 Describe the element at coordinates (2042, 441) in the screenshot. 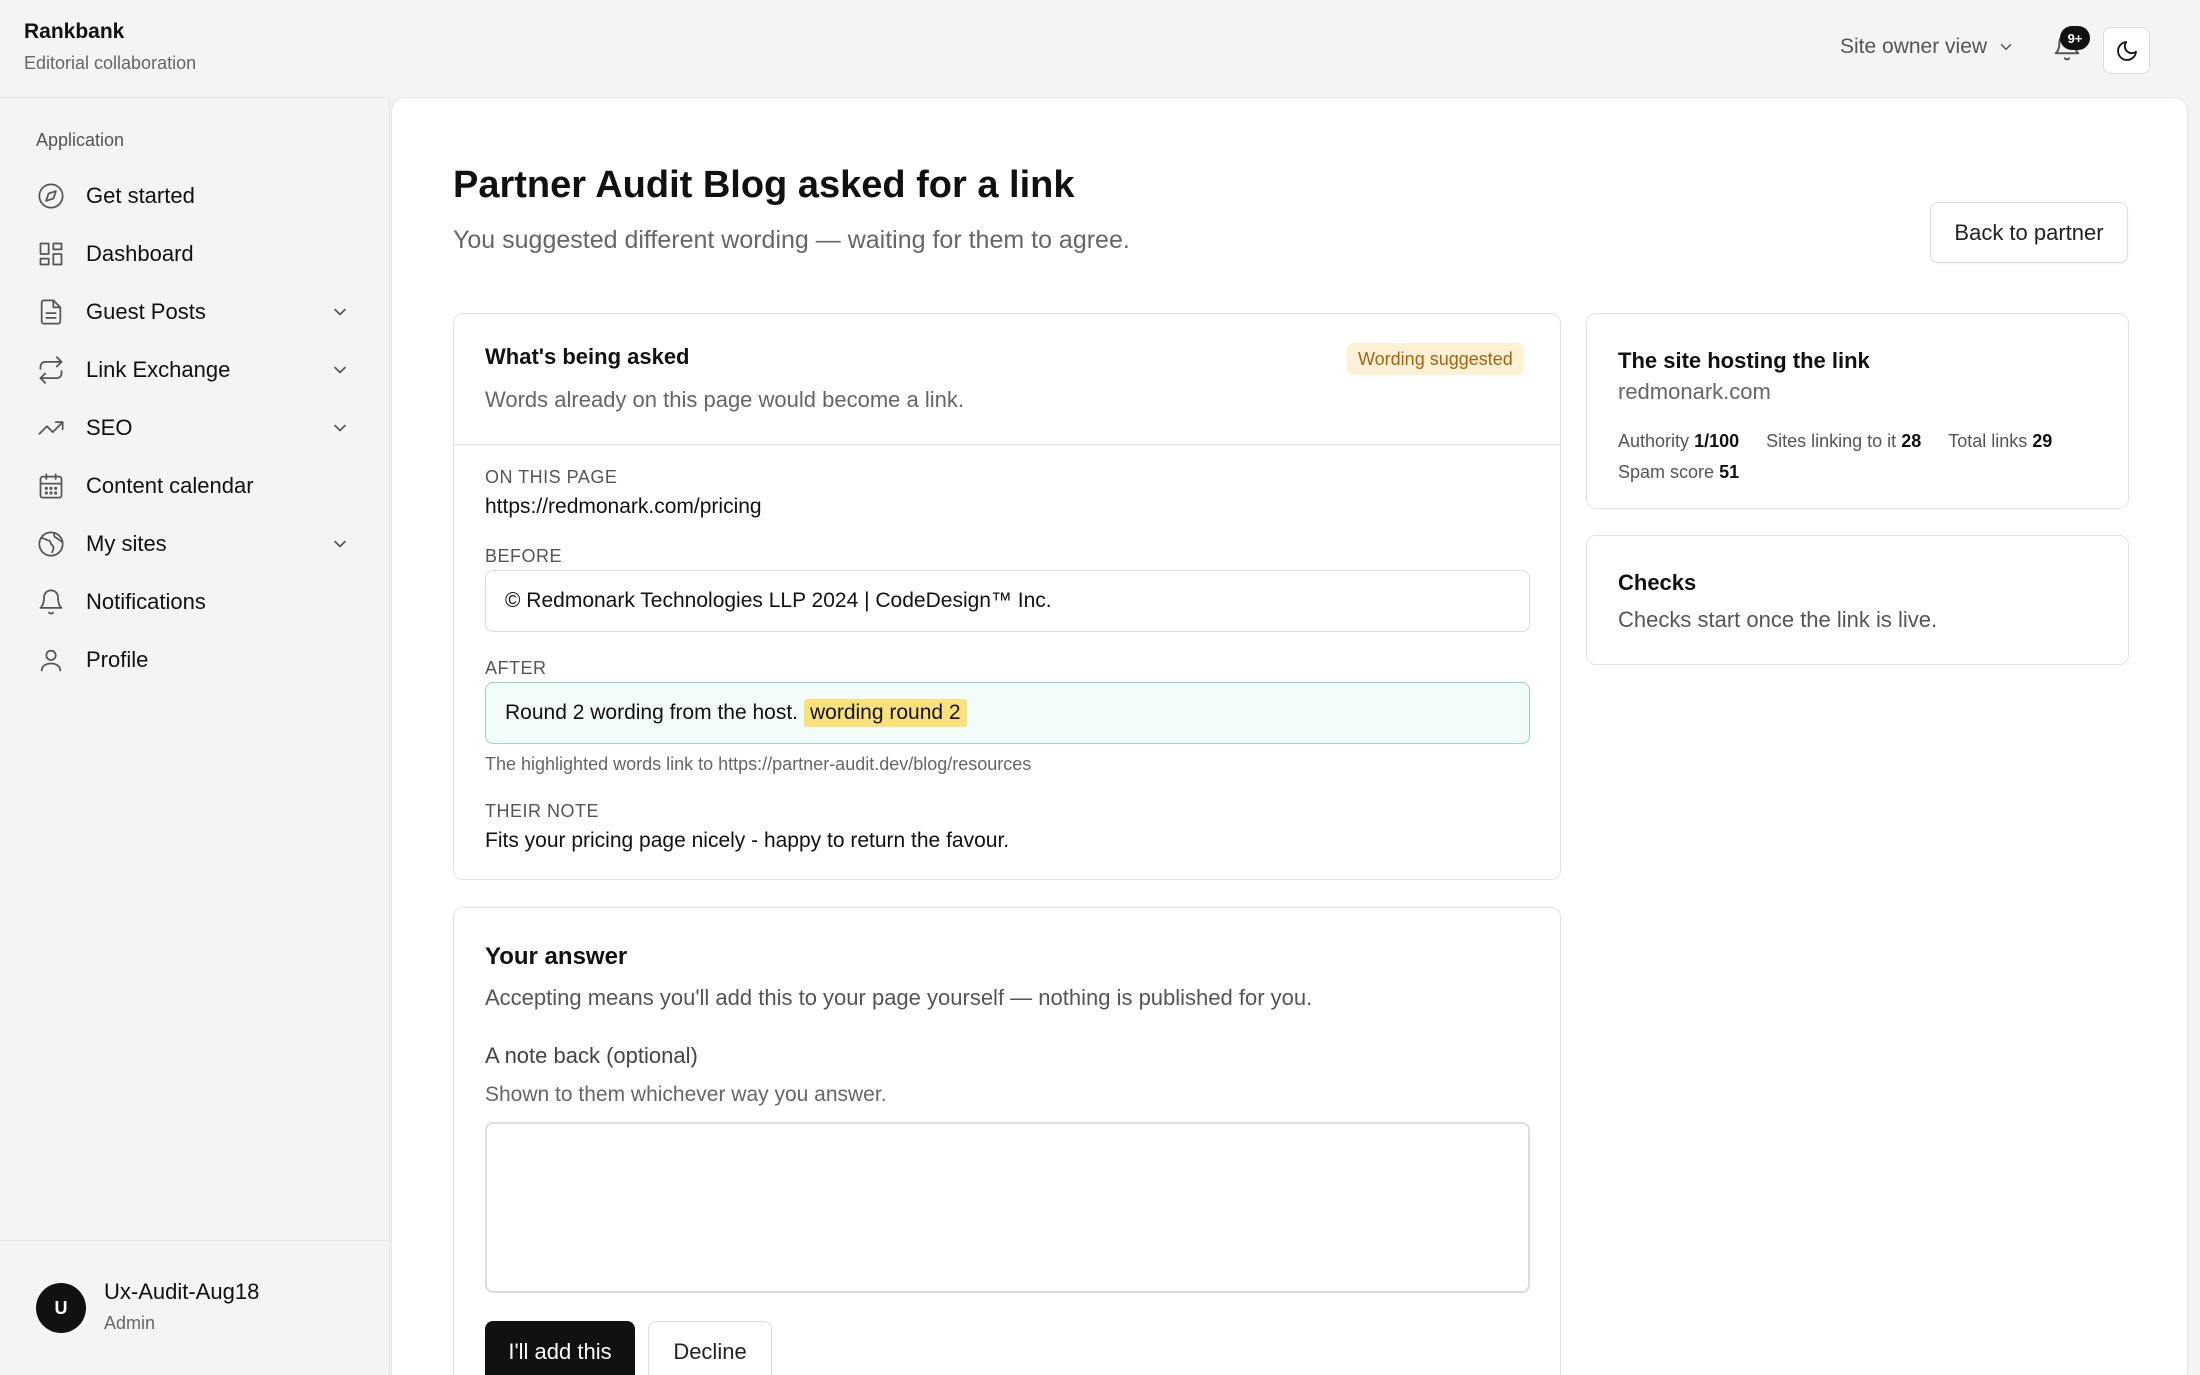

I see `total-links-value: 29` at that location.